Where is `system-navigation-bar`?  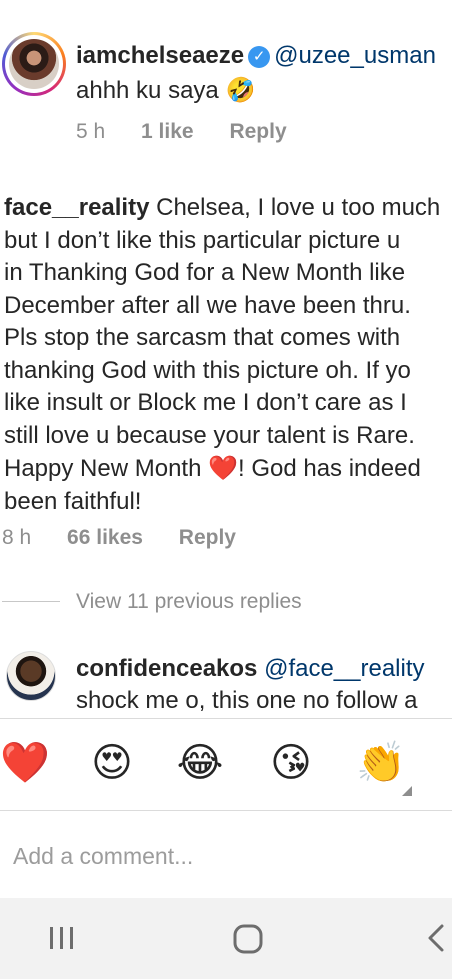
system-navigation-bar is located at coordinates (226, 938).